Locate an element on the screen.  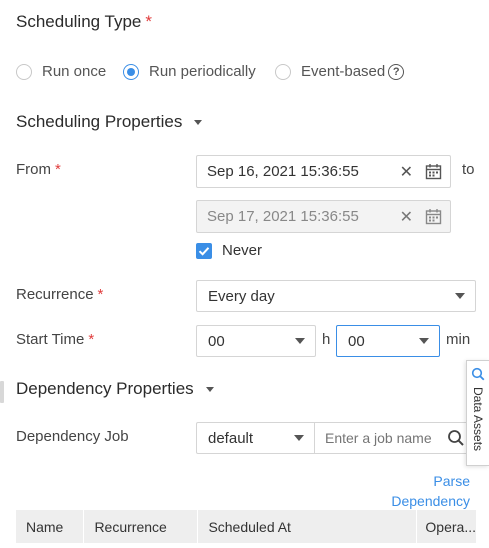
recurrence-label: Recurrence * is located at coordinates (59, 294).